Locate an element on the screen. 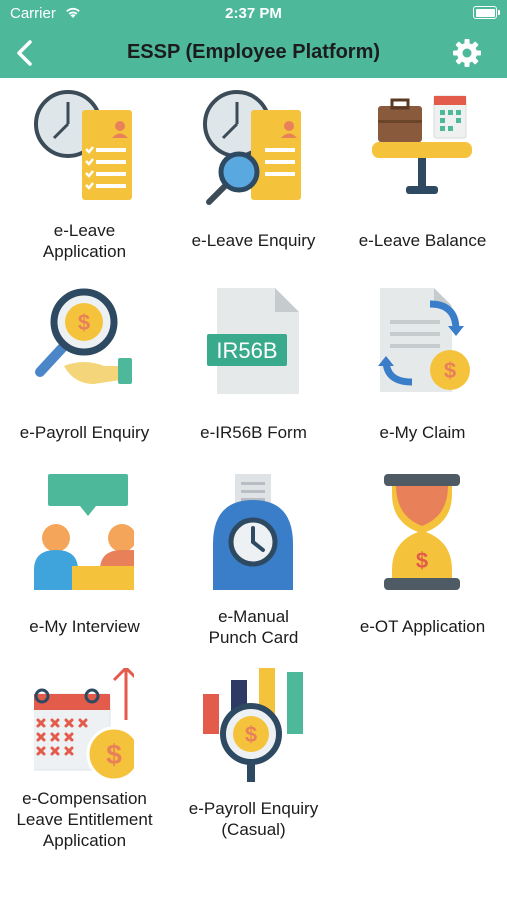  menu-item-text: e-My Interview is located at coordinates (84, 626).